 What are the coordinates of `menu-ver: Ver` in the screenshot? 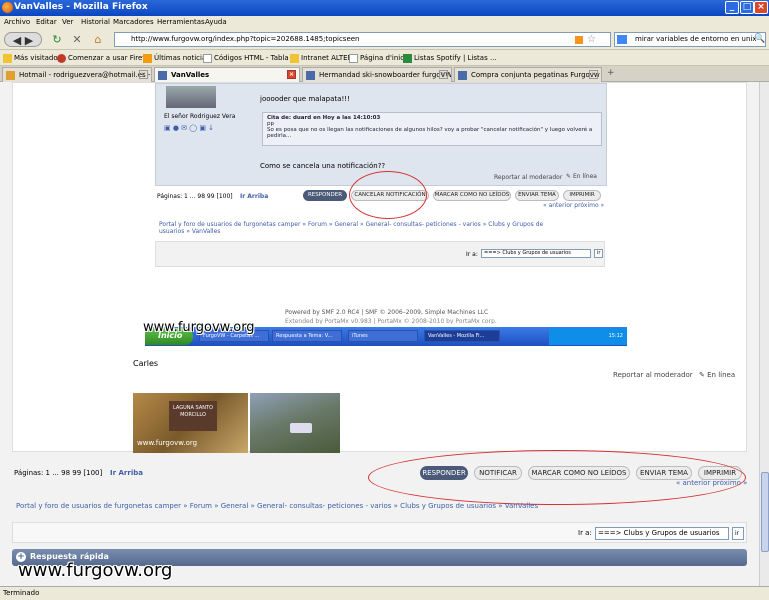 It's located at (67, 22).